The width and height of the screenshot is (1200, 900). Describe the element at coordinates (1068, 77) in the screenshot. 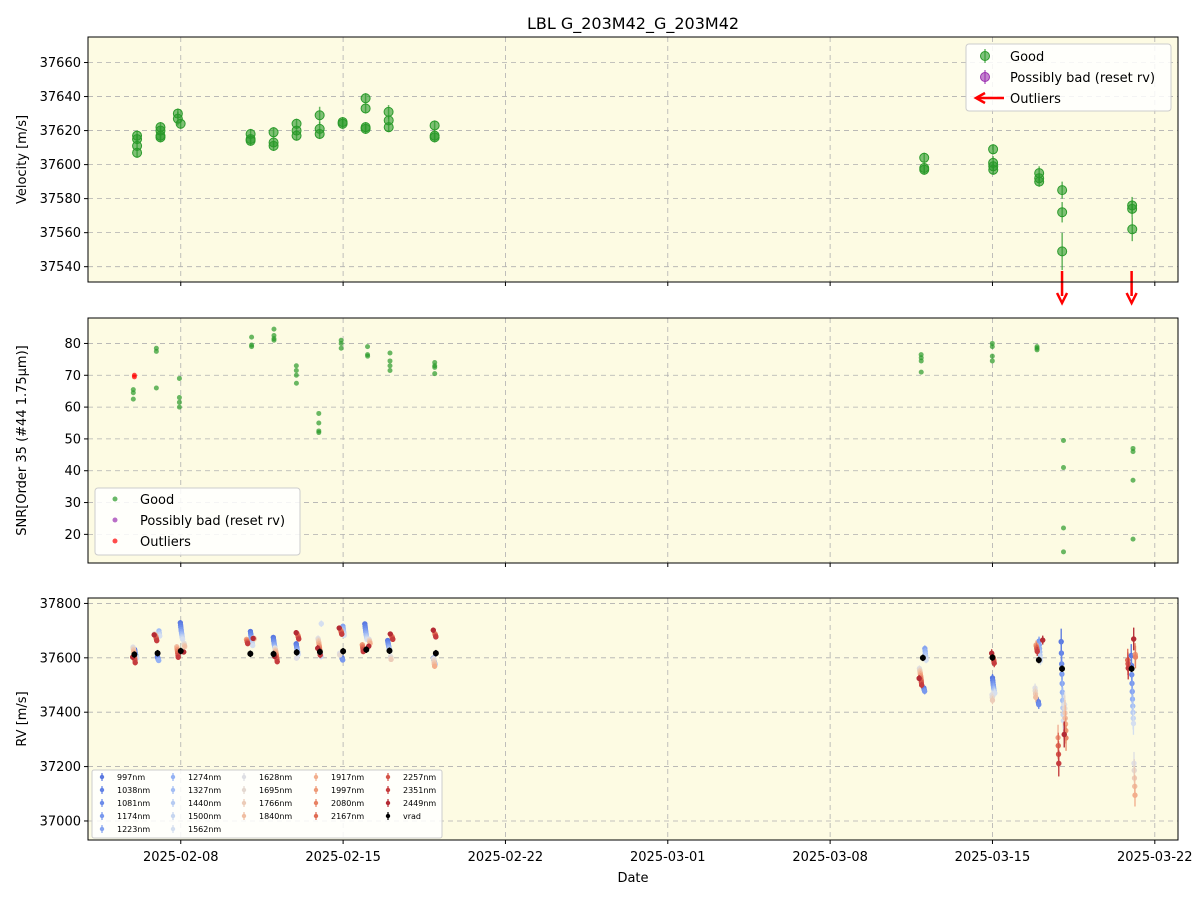

I see `legend: Good Possibly bad (reset rv) Outliers` at that location.